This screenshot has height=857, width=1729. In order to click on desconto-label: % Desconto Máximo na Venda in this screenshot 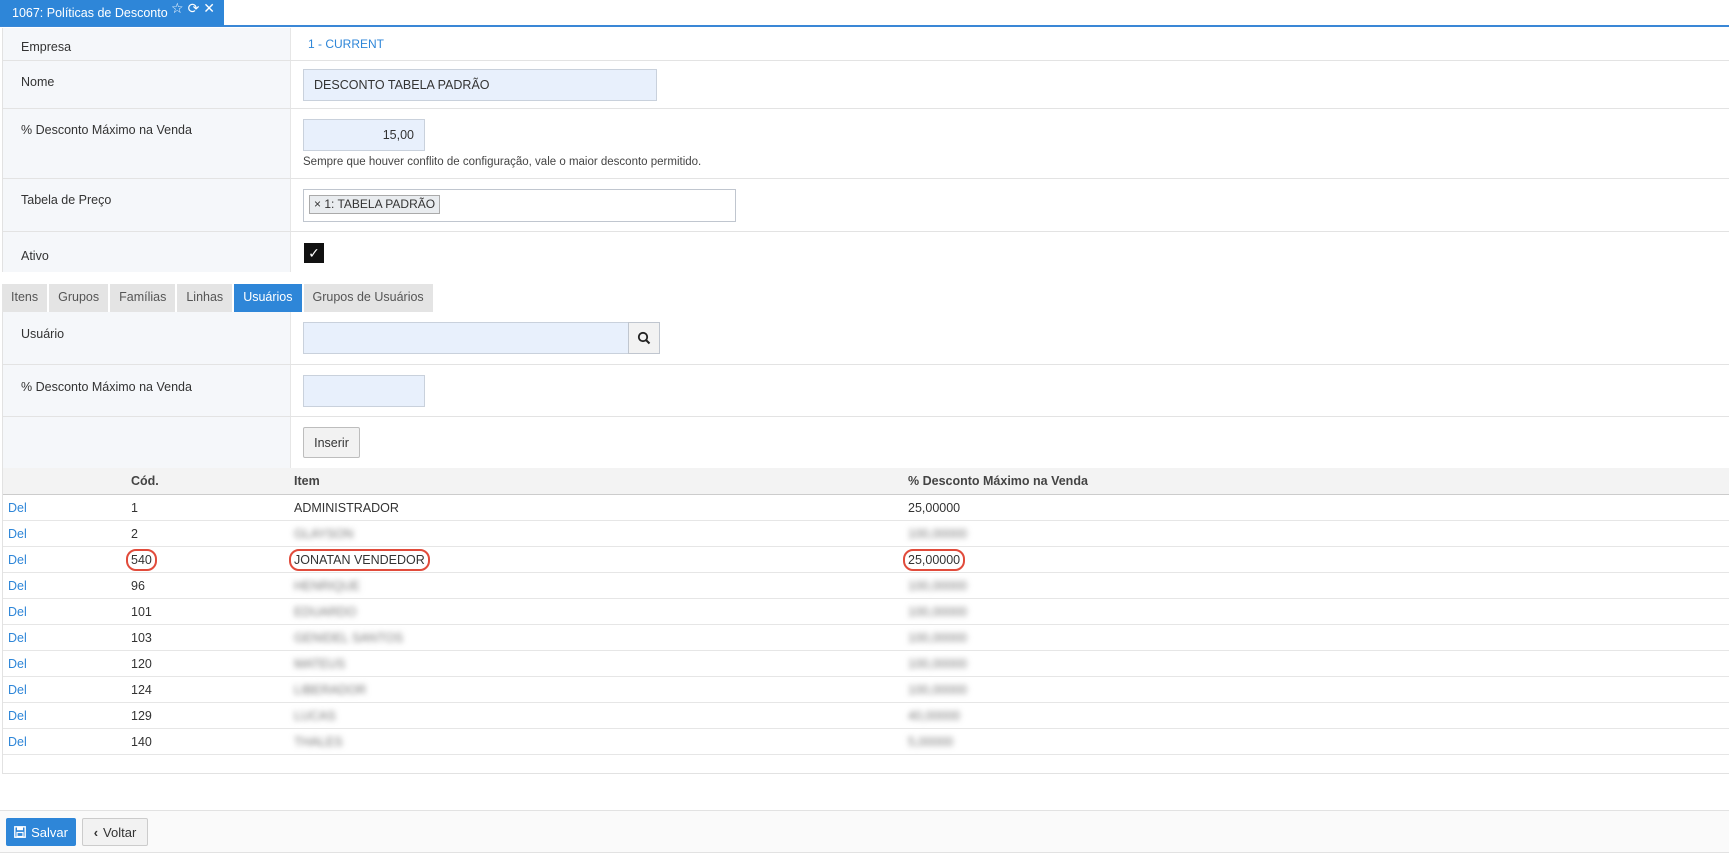, I will do `click(147, 143)`.